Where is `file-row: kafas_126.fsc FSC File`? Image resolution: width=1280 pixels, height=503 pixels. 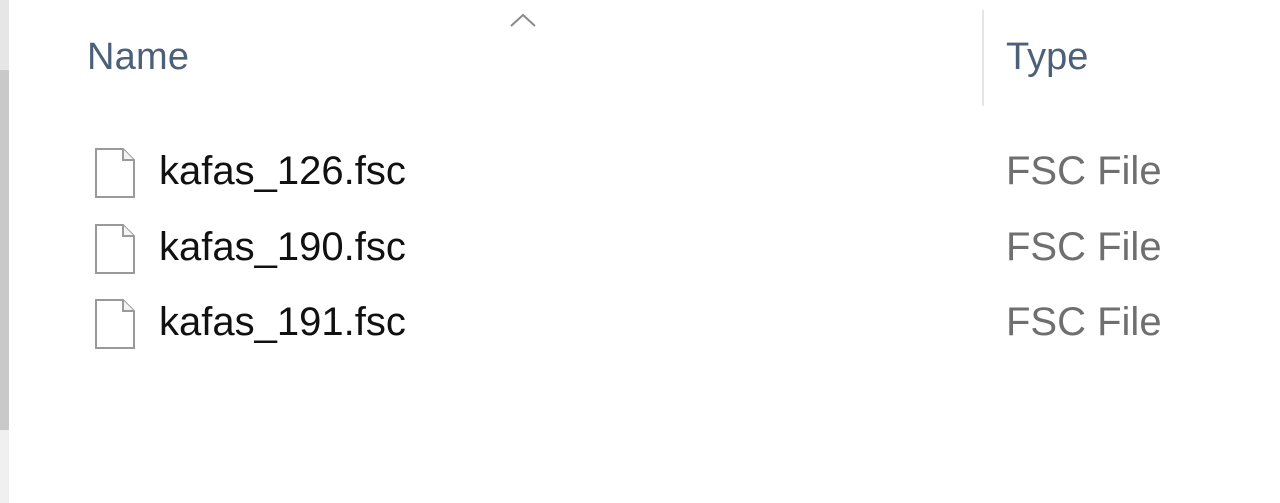
file-row: kafas_126.fsc FSC File is located at coordinates (680, 170).